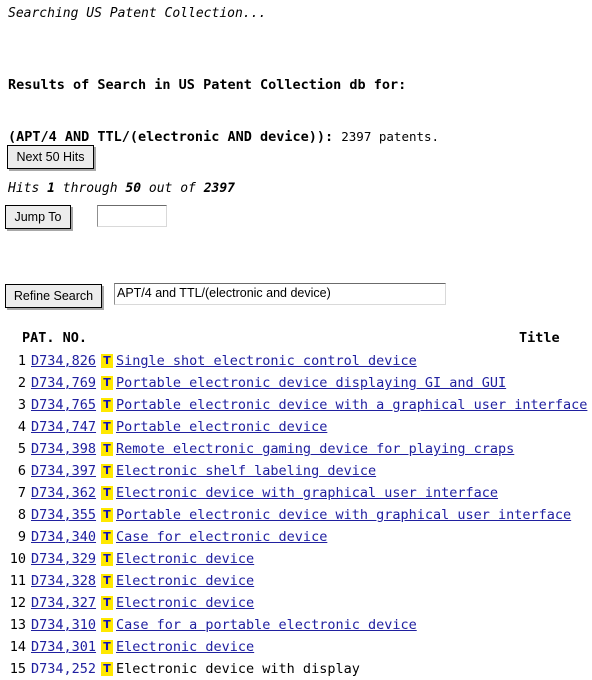 Image resolution: width=592 pixels, height=680 pixels. Describe the element at coordinates (133, 188) in the screenshot. I see `hits-to: 50` at that location.